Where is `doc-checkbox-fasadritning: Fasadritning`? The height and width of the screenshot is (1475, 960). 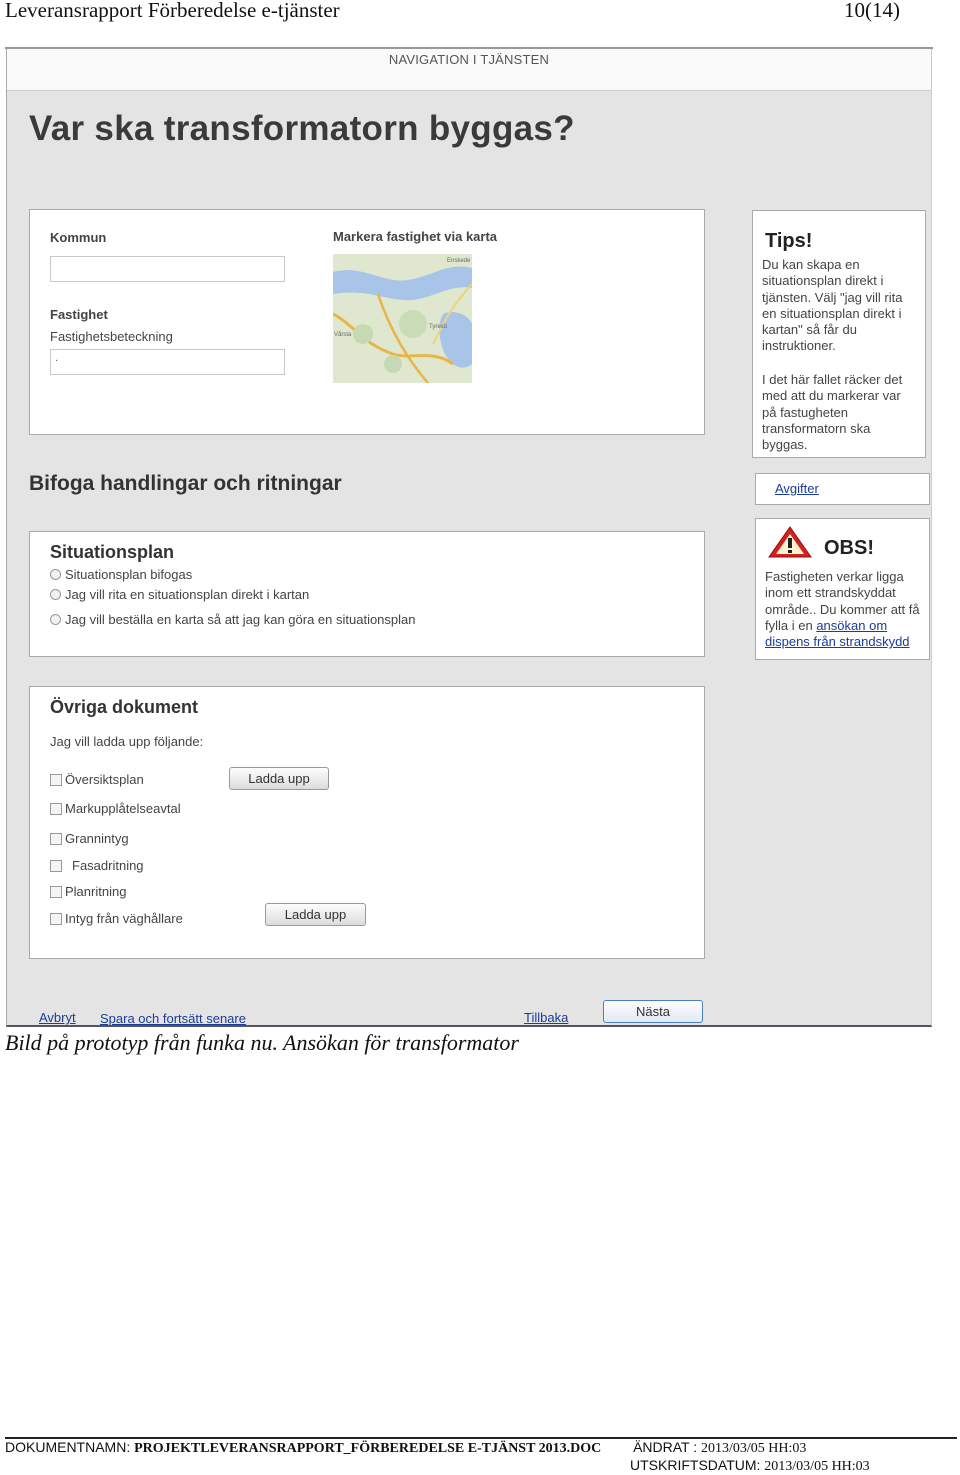 doc-checkbox-fasadritning: Fasadritning is located at coordinates (97, 865).